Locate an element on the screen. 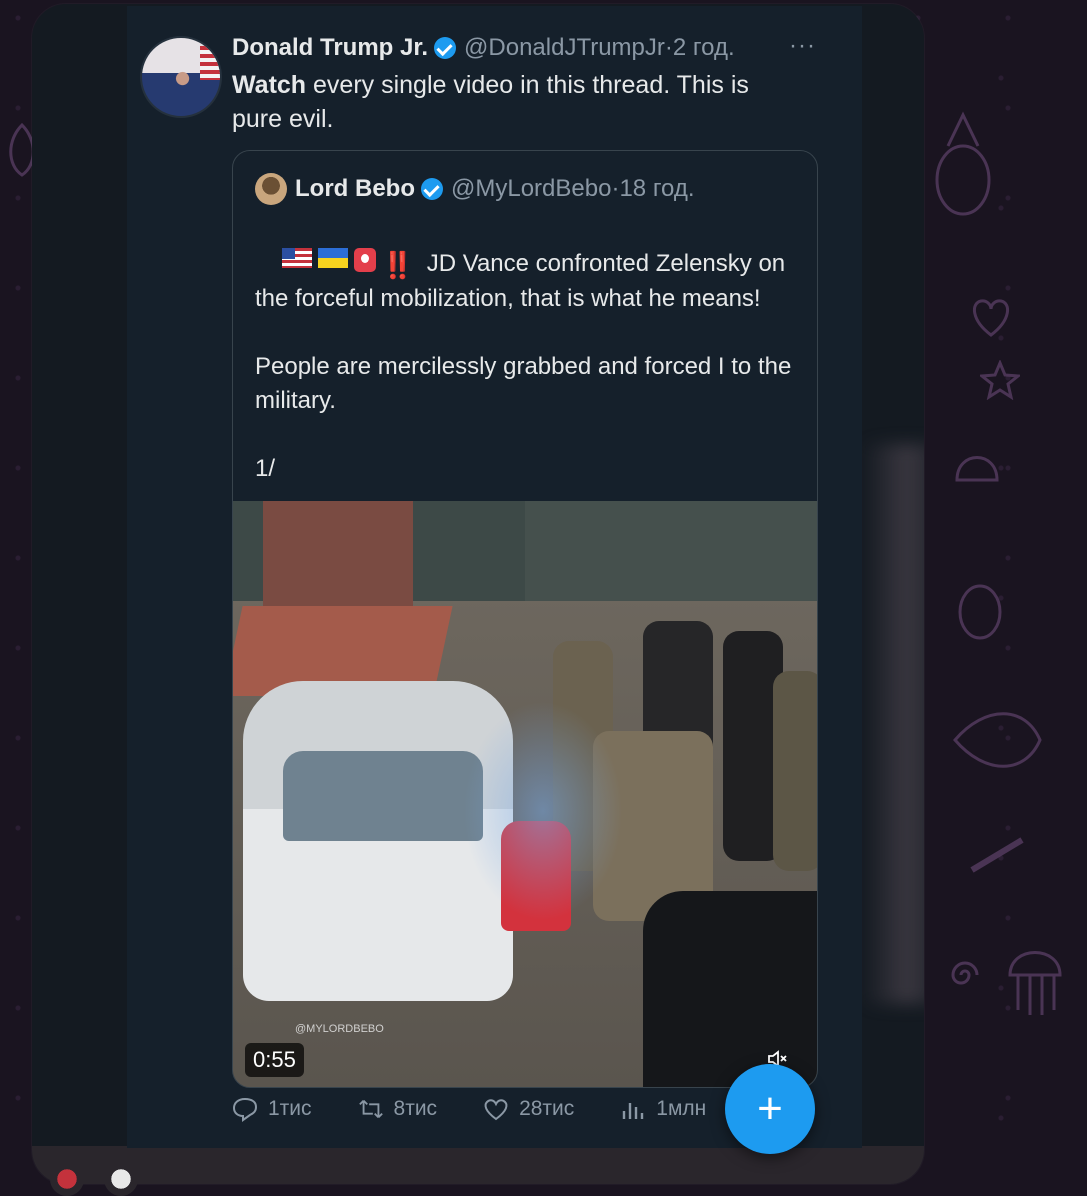 The height and width of the screenshot is (1196, 1087). video-watermark-text: @MYLORDBEBO is located at coordinates (339, 1029).